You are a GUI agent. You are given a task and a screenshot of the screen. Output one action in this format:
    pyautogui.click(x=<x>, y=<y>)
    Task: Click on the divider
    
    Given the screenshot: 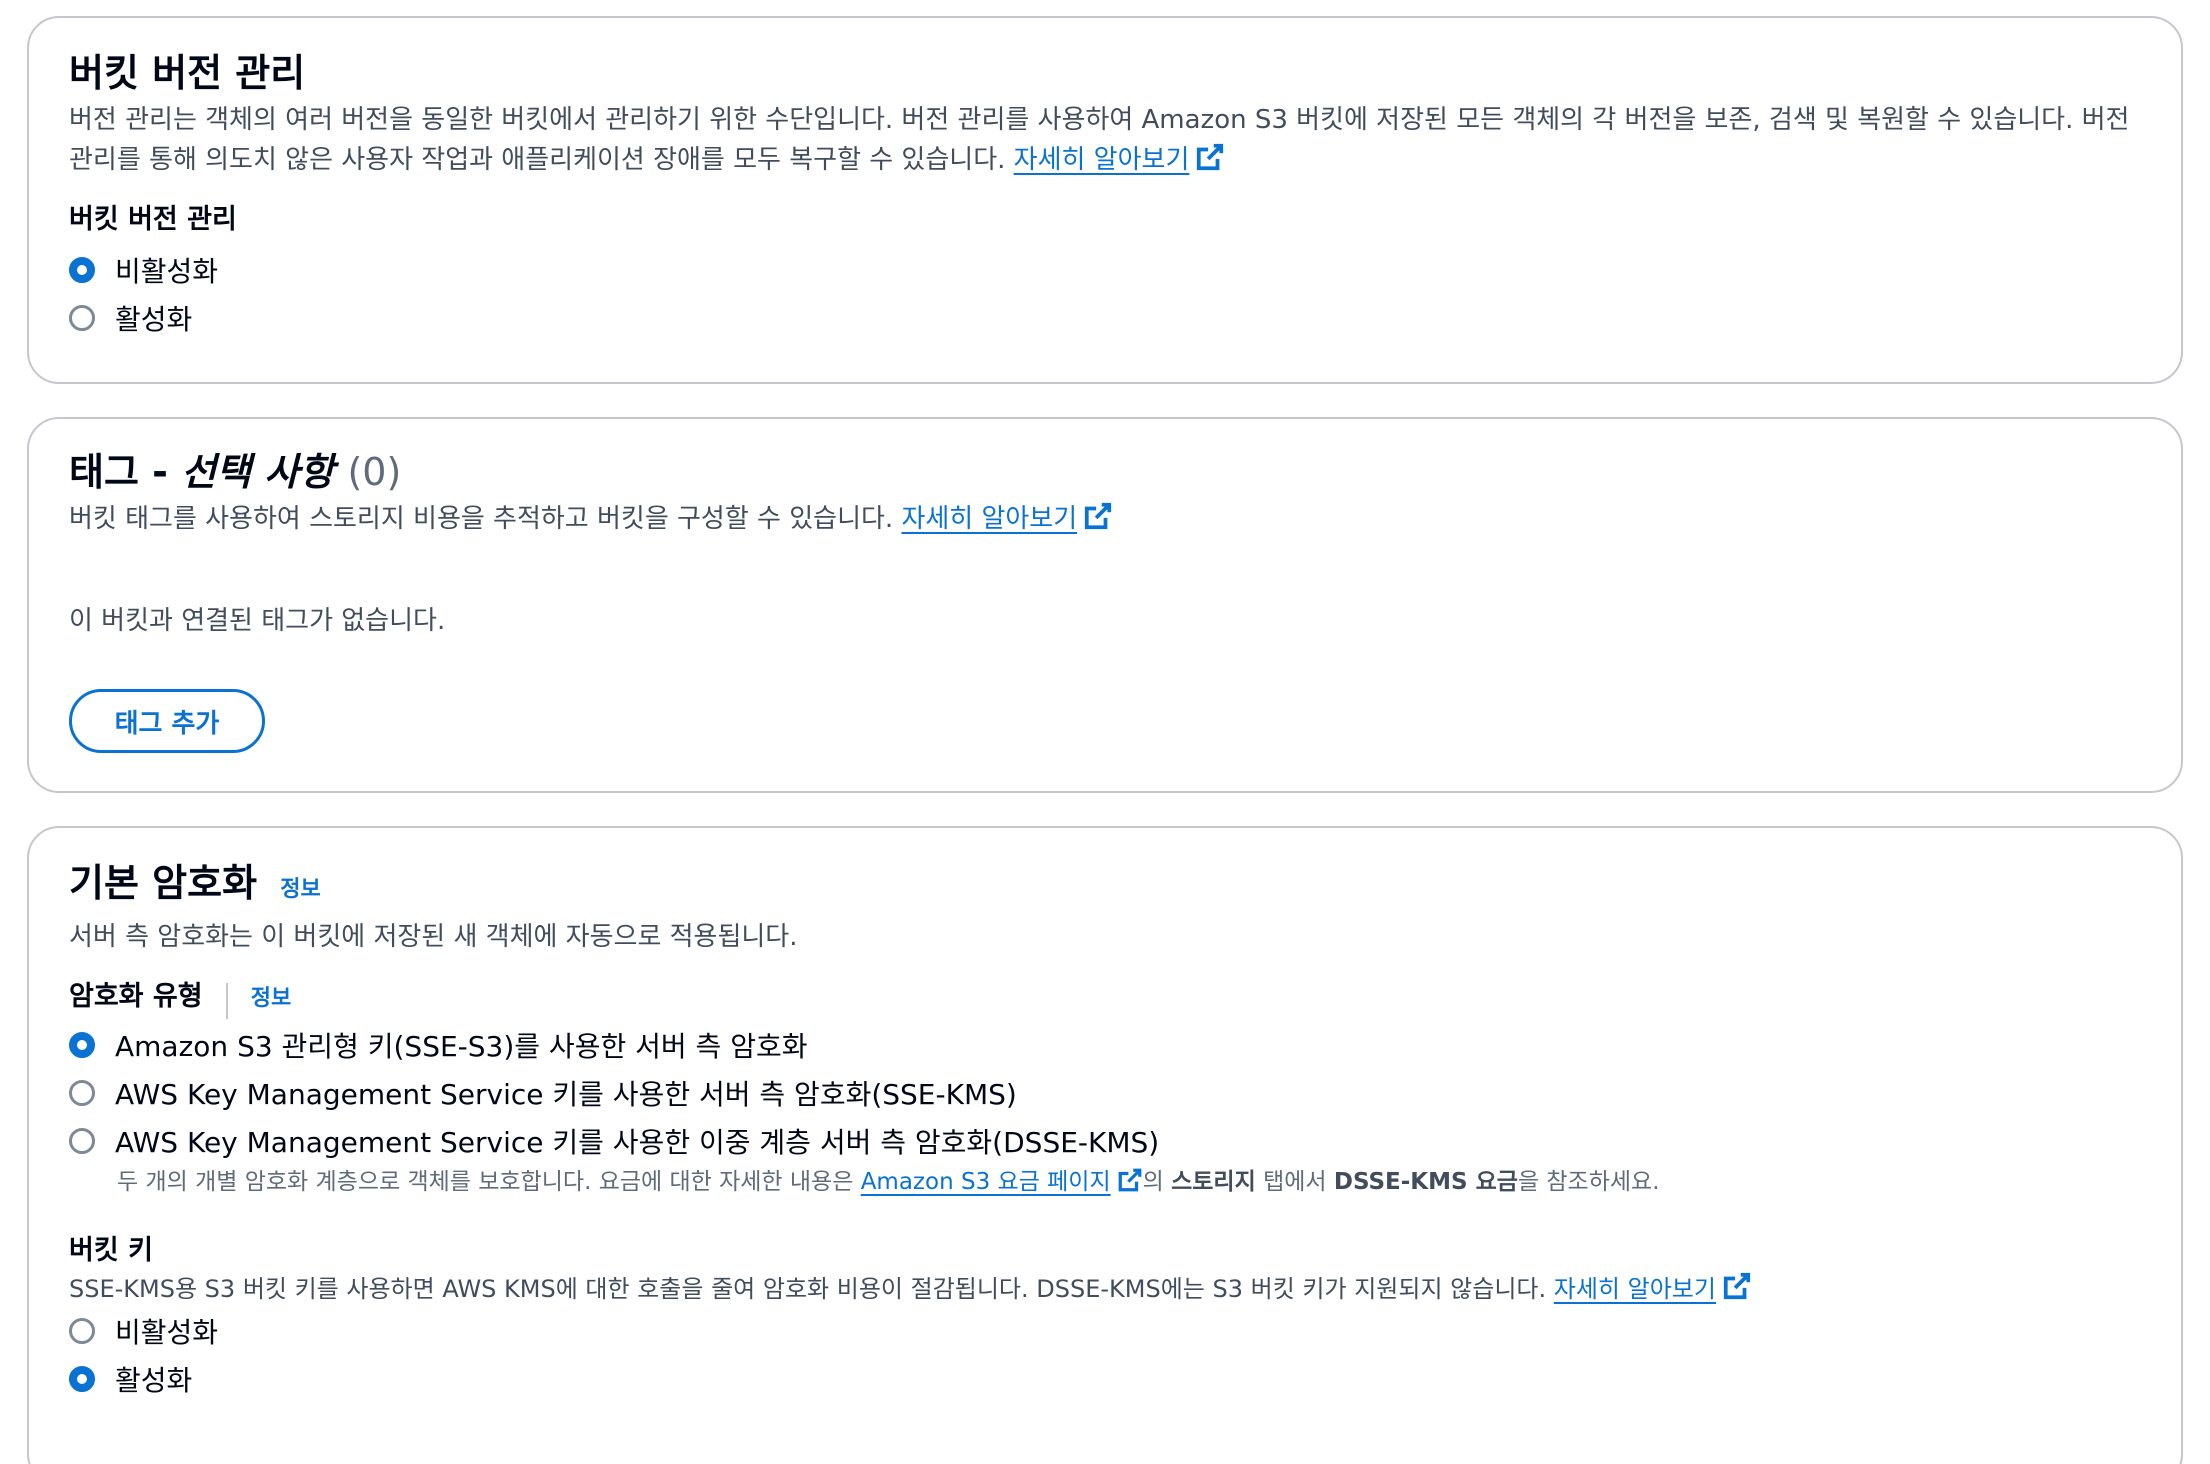 What is the action you would take?
    pyautogui.click(x=226, y=1000)
    